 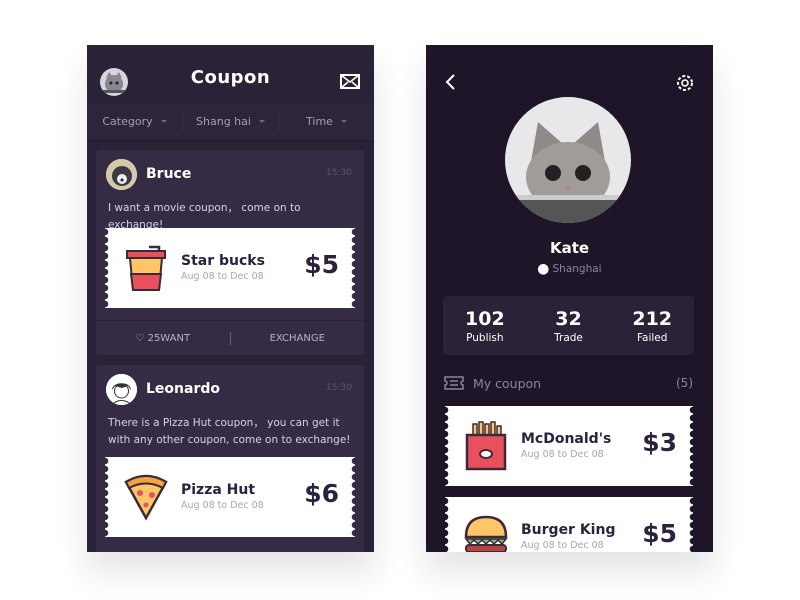 I want to click on ticket-icon, so click(x=454, y=383).